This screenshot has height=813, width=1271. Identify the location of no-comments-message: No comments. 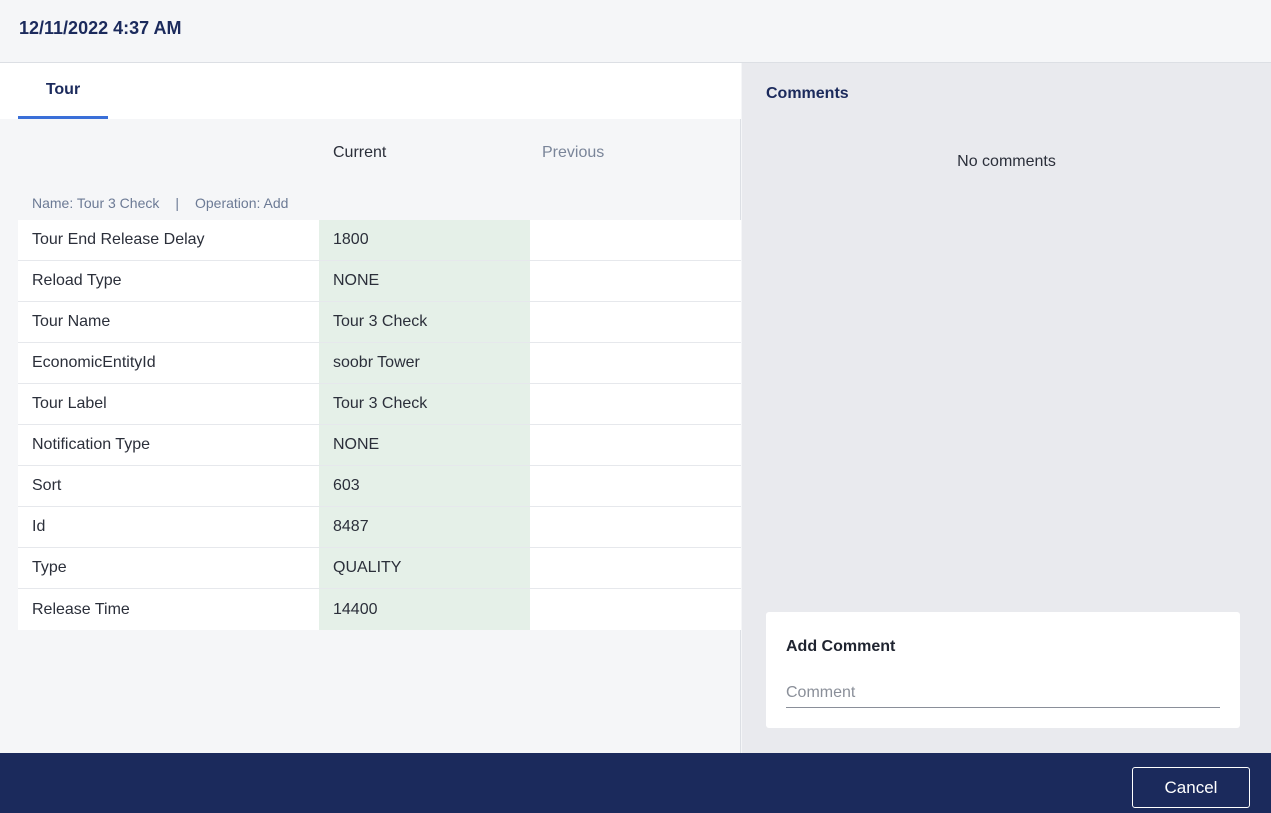
(1006, 161).